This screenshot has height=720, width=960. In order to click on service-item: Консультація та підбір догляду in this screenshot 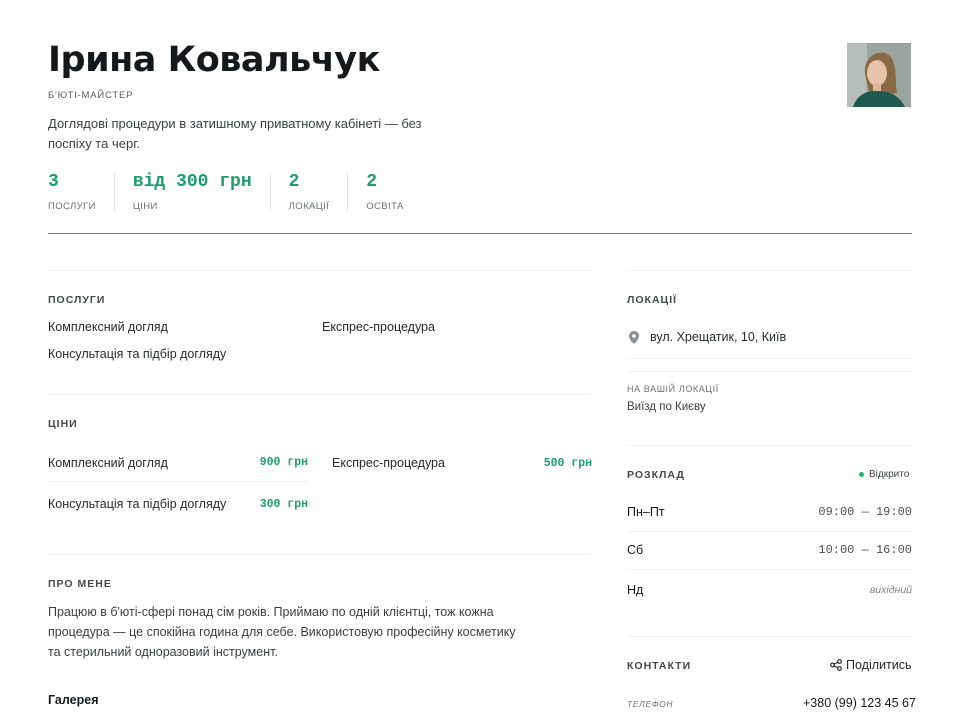, I will do `click(137, 354)`.